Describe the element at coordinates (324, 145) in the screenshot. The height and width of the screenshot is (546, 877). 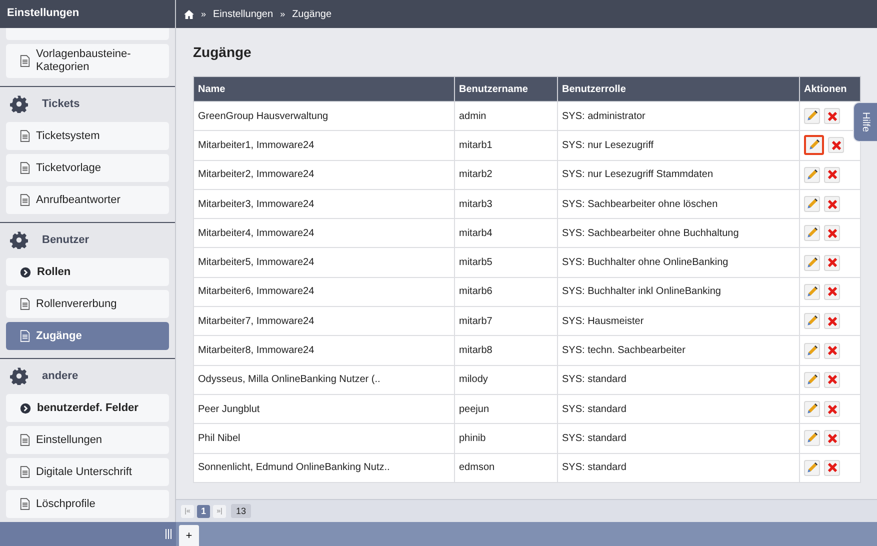
I see `table-cell: Mitarbeiter1, Immoware24` at that location.